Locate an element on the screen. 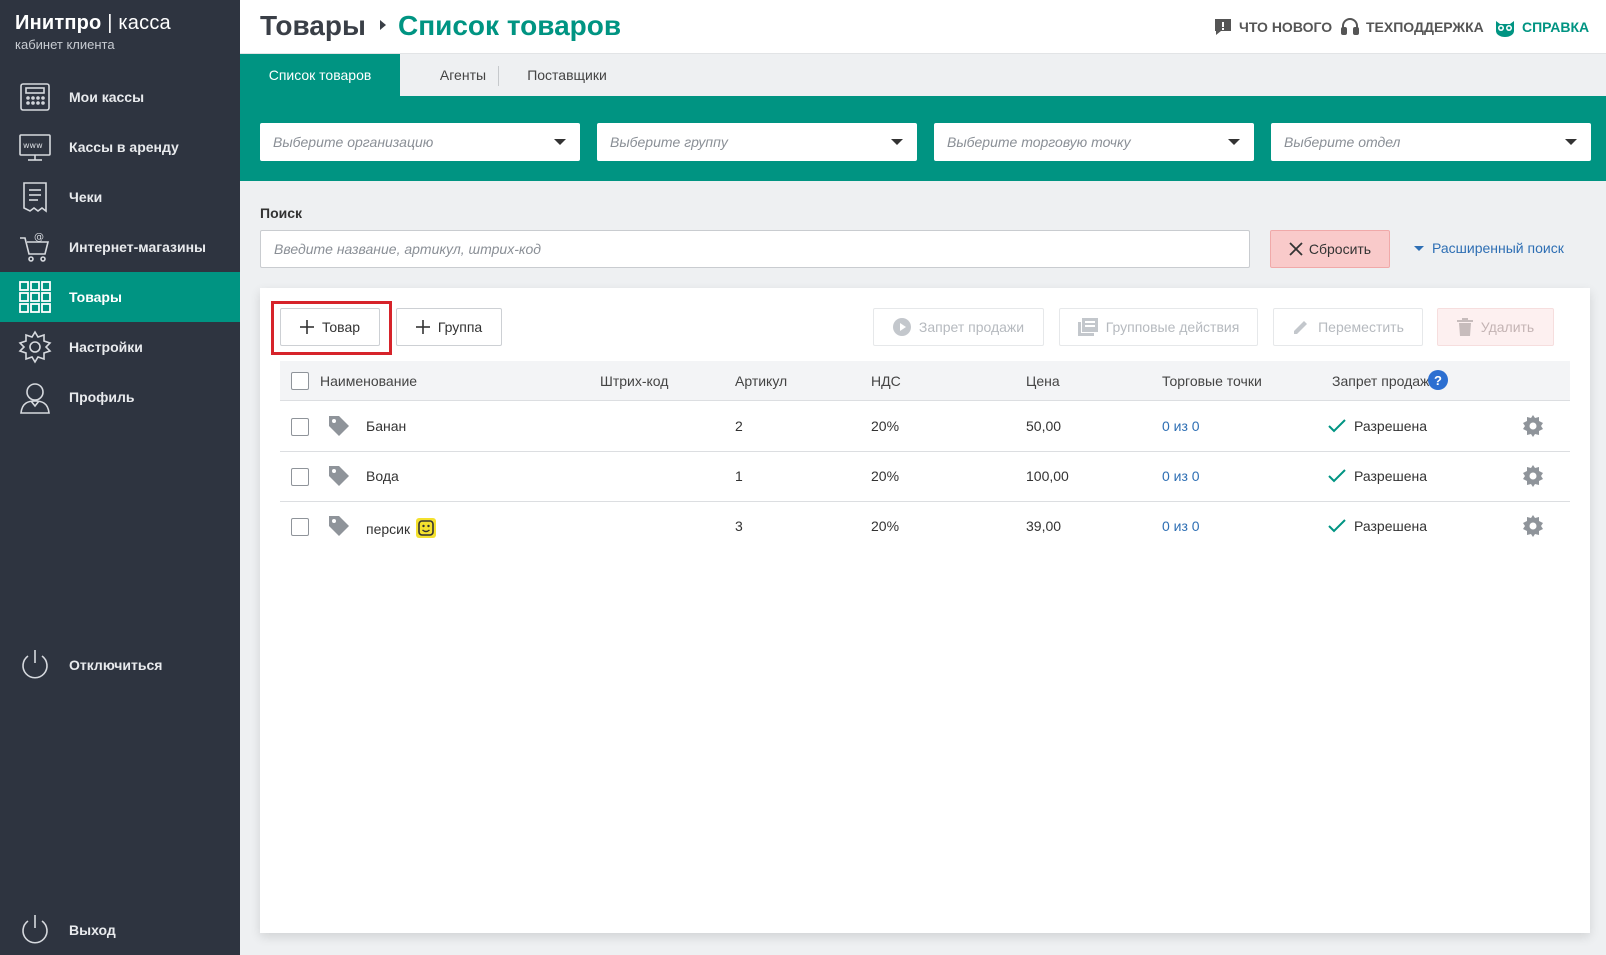  sidebar-item-label: Мои кассы is located at coordinates (107, 97).